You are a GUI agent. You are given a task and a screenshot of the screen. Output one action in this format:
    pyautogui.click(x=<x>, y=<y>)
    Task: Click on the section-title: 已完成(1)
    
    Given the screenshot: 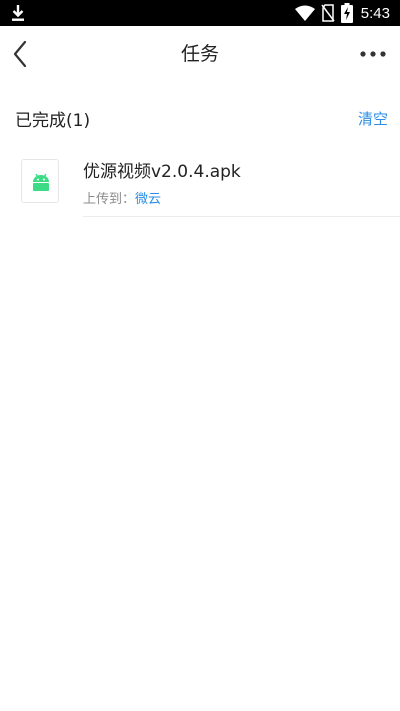 What is the action you would take?
    pyautogui.click(x=53, y=121)
    